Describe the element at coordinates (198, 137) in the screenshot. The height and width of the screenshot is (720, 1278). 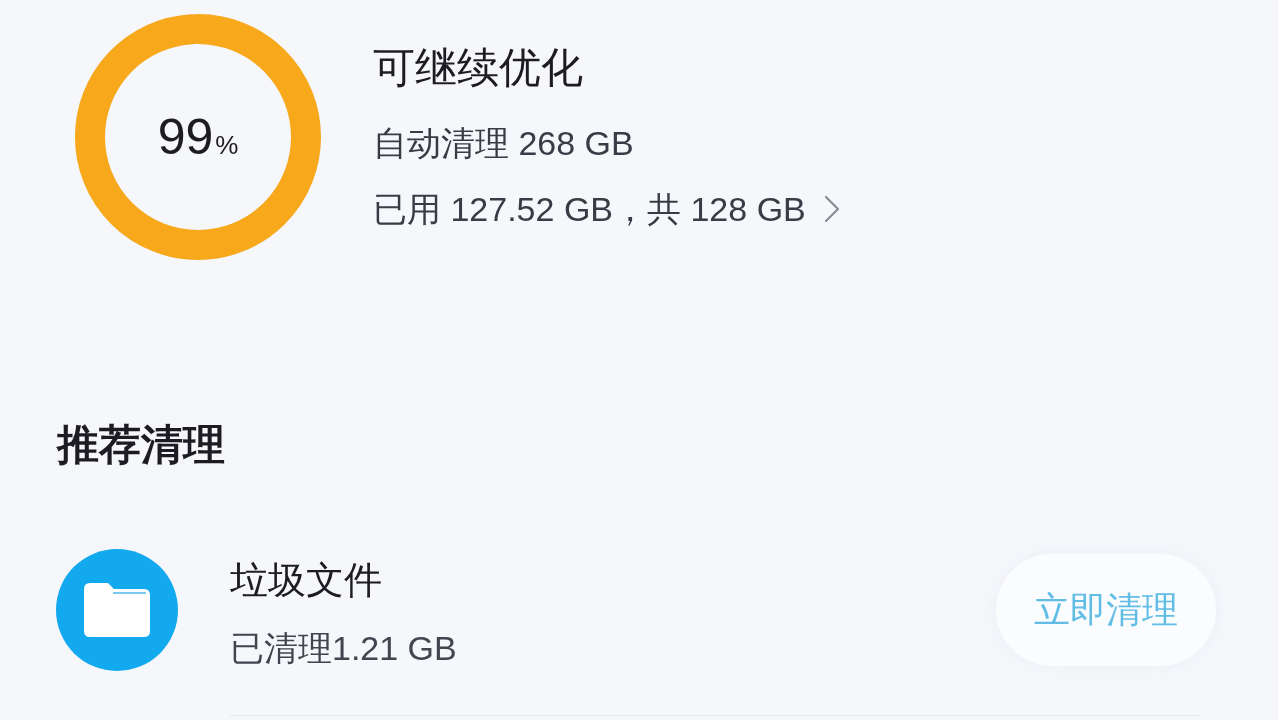
I see `percent-label: 99%` at that location.